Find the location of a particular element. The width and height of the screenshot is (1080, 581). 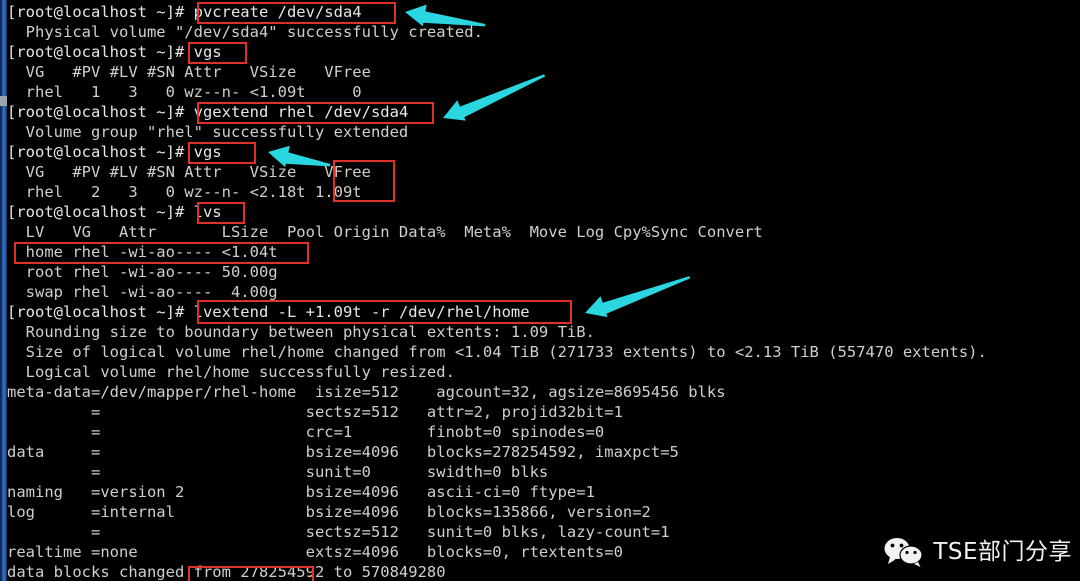

shell-command: pvcreate /dev/sda4 is located at coordinates (277, 12).